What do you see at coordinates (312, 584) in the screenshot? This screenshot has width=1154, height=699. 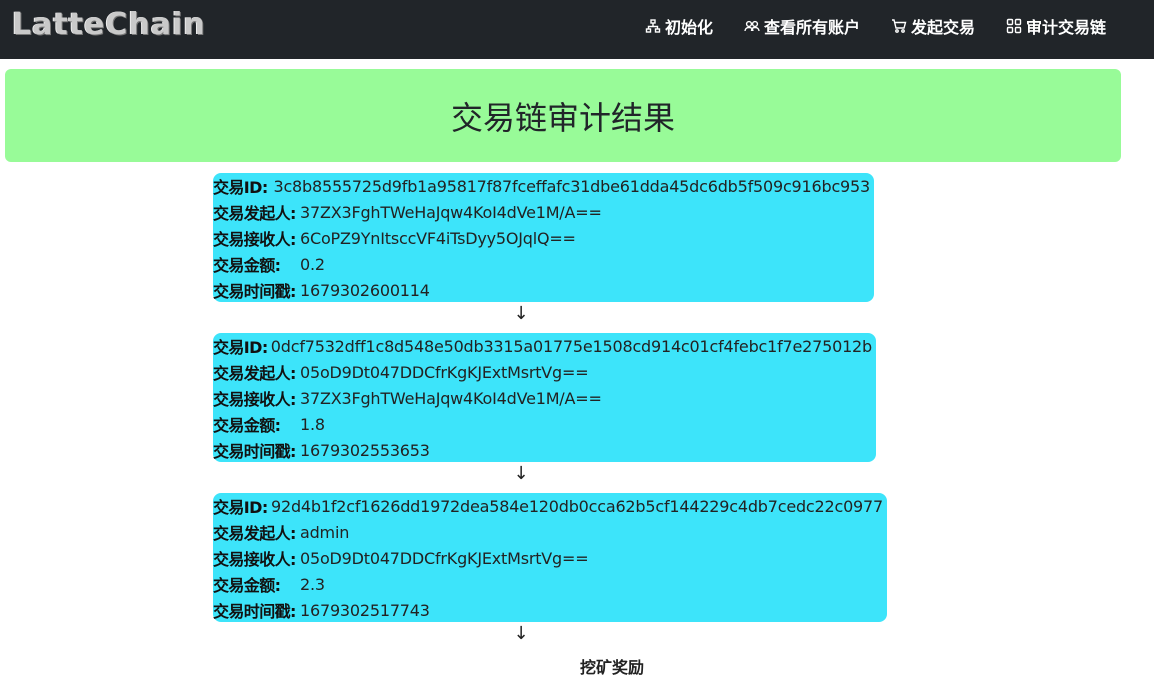 I see `tx-amount-value: 2.3` at bounding box center [312, 584].